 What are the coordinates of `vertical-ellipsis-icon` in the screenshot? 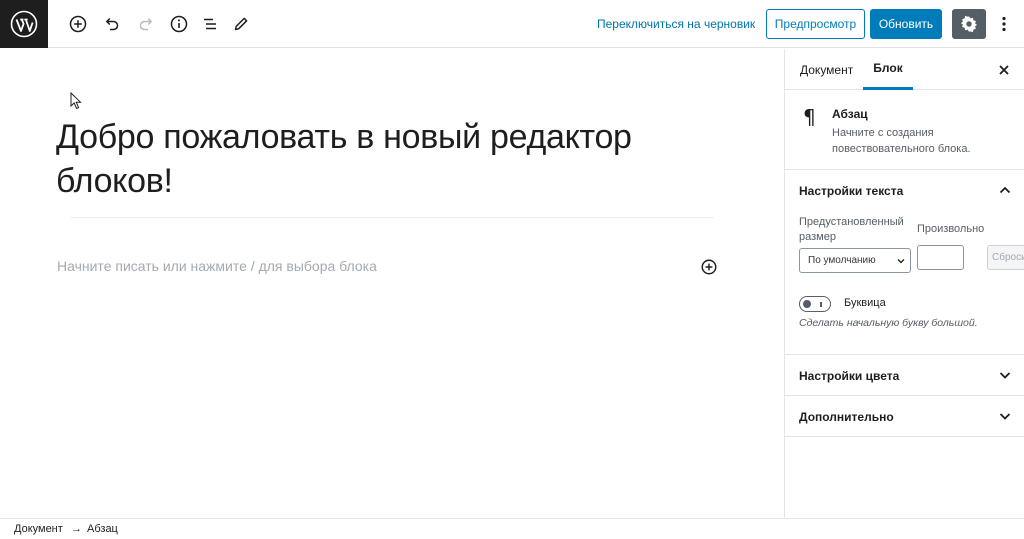 It's located at (1004, 24).